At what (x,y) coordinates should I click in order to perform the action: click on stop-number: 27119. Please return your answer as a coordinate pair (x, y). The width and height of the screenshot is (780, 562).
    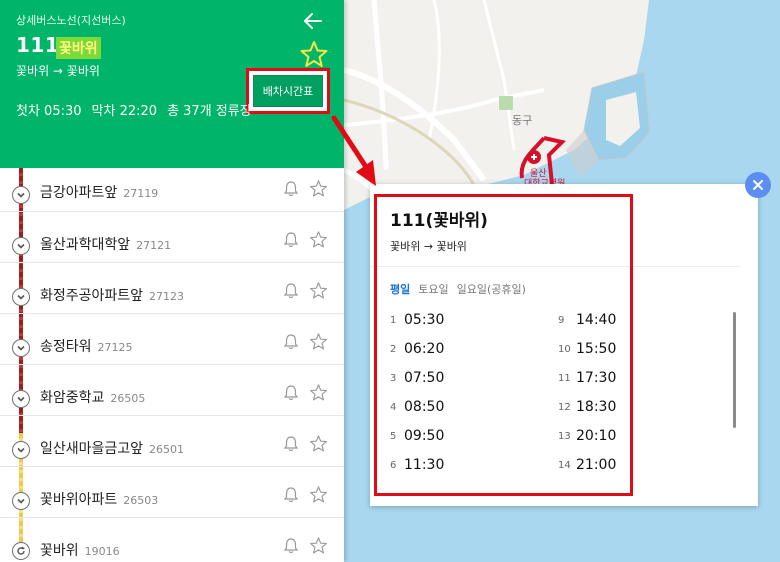
    Looking at the image, I should click on (141, 193).